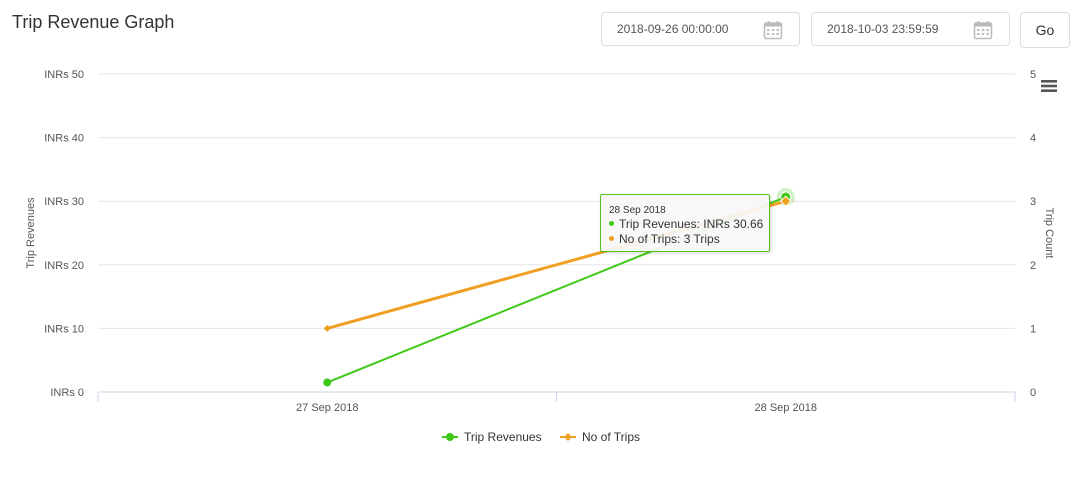 This screenshot has height=477, width=1084. What do you see at coordinates (450, 437) in the screenshot?
I see `legend-marker-circle` at bounding box center [450, 437].